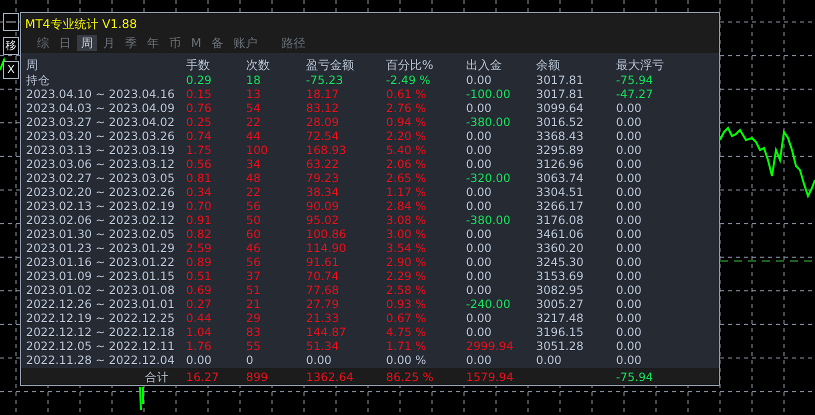  What do you see at coordinates (254, 332) in the screenshot?
I see `table-cell-text: 83` at bounding box center [254, 332].